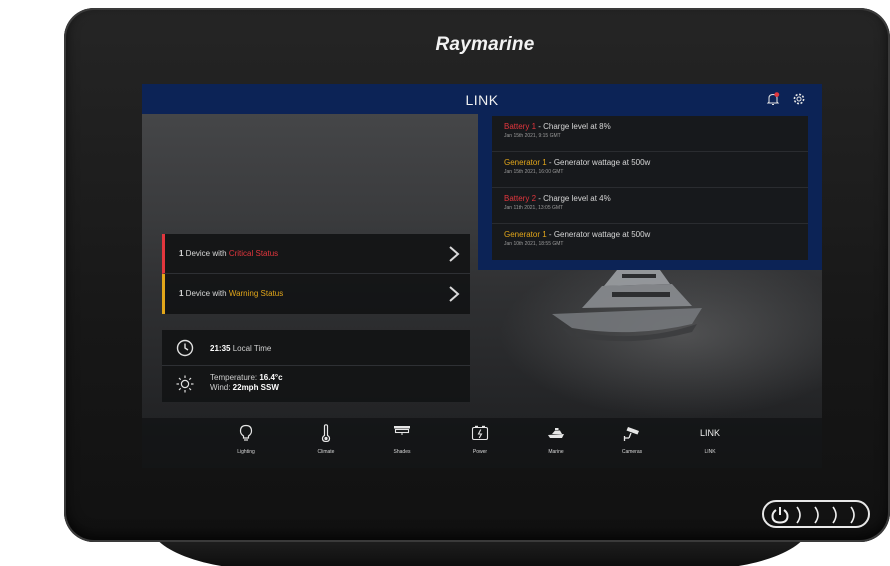 The image size is (890, 566). I want to click on temperature-label: Temperature:, so click(235, 377).